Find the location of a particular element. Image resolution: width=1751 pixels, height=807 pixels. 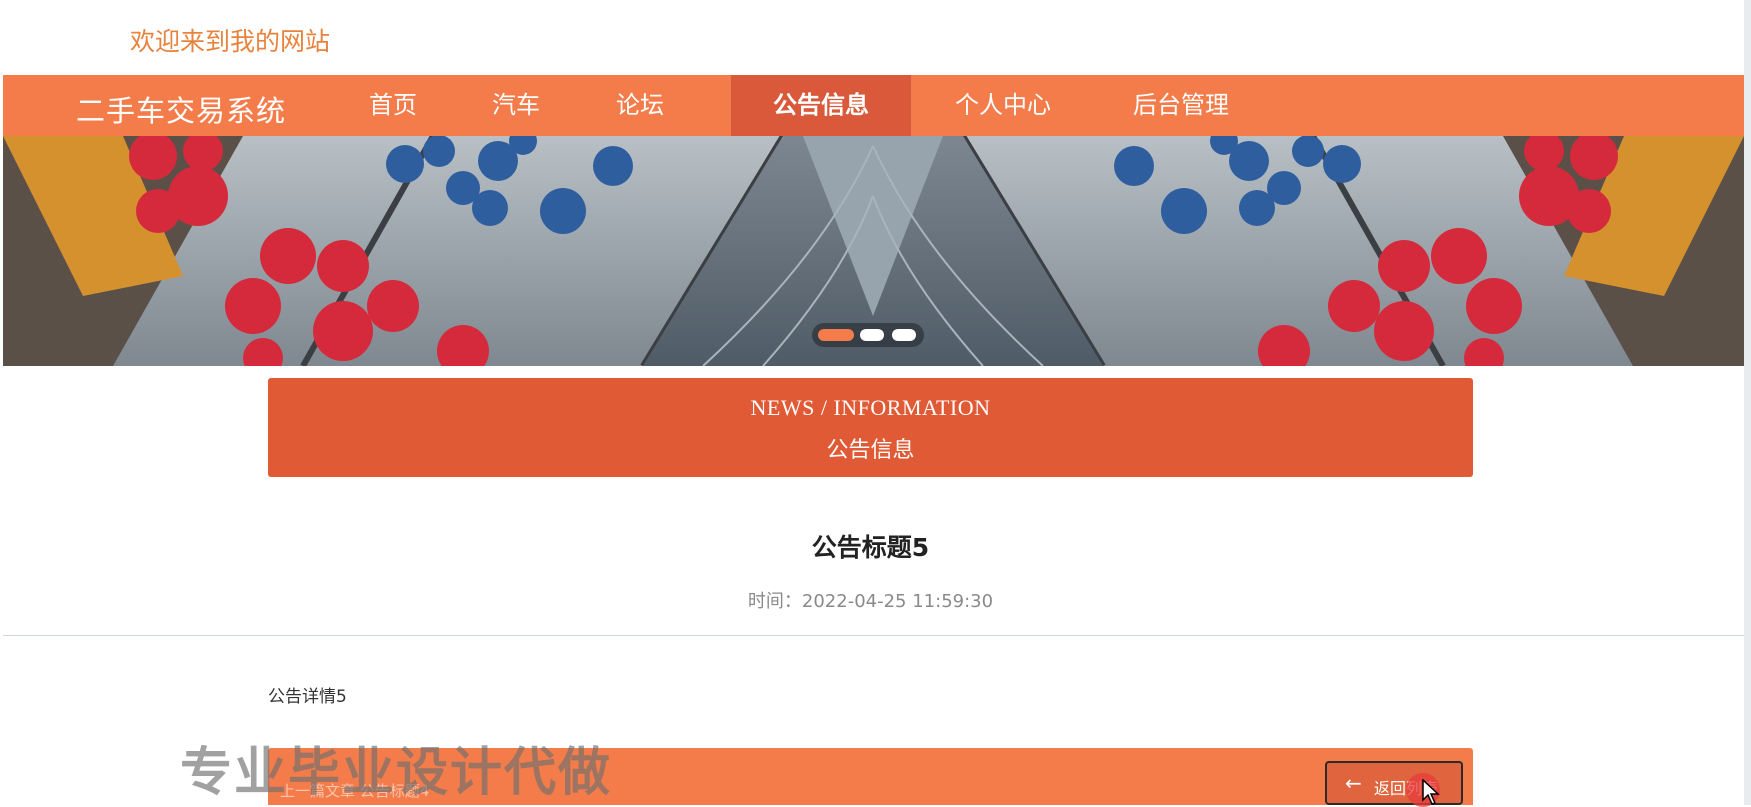

article-meta: 时间：2022-04-25 11:59:30 is located at coordinates (870, 600).